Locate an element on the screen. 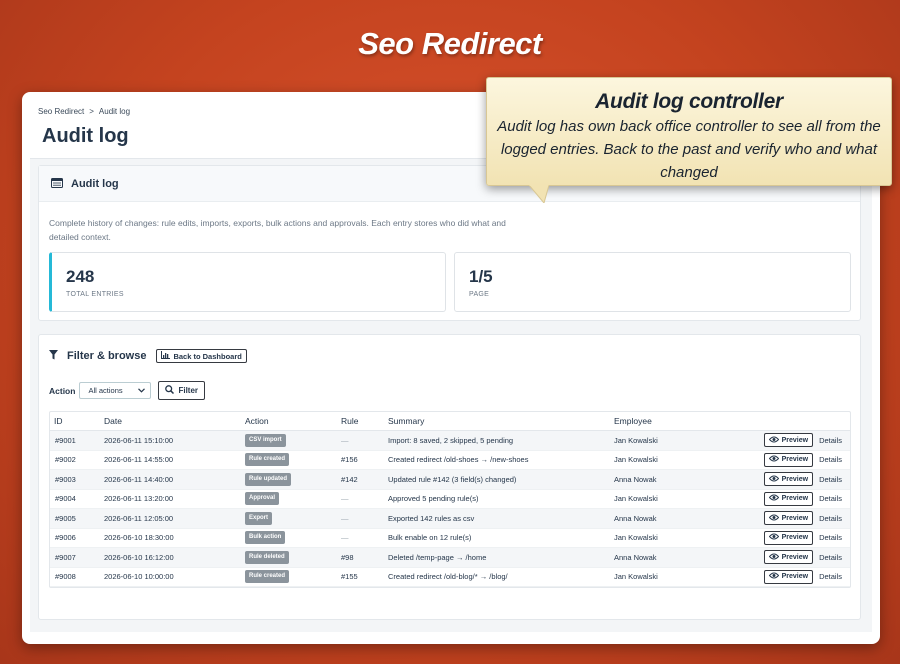 Image resolution: width=900 pixels, height=664 pixels. cell-action: Rule updated is located at coordinates (293, 479).